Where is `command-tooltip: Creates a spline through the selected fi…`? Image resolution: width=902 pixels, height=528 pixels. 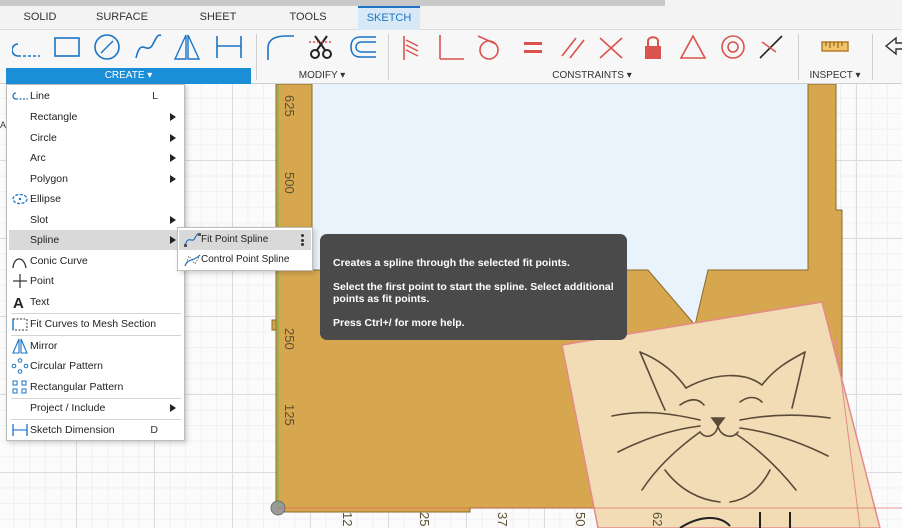 command-tooltip: Creates a spline through the selected fi… is located at coordinates (473, 287).